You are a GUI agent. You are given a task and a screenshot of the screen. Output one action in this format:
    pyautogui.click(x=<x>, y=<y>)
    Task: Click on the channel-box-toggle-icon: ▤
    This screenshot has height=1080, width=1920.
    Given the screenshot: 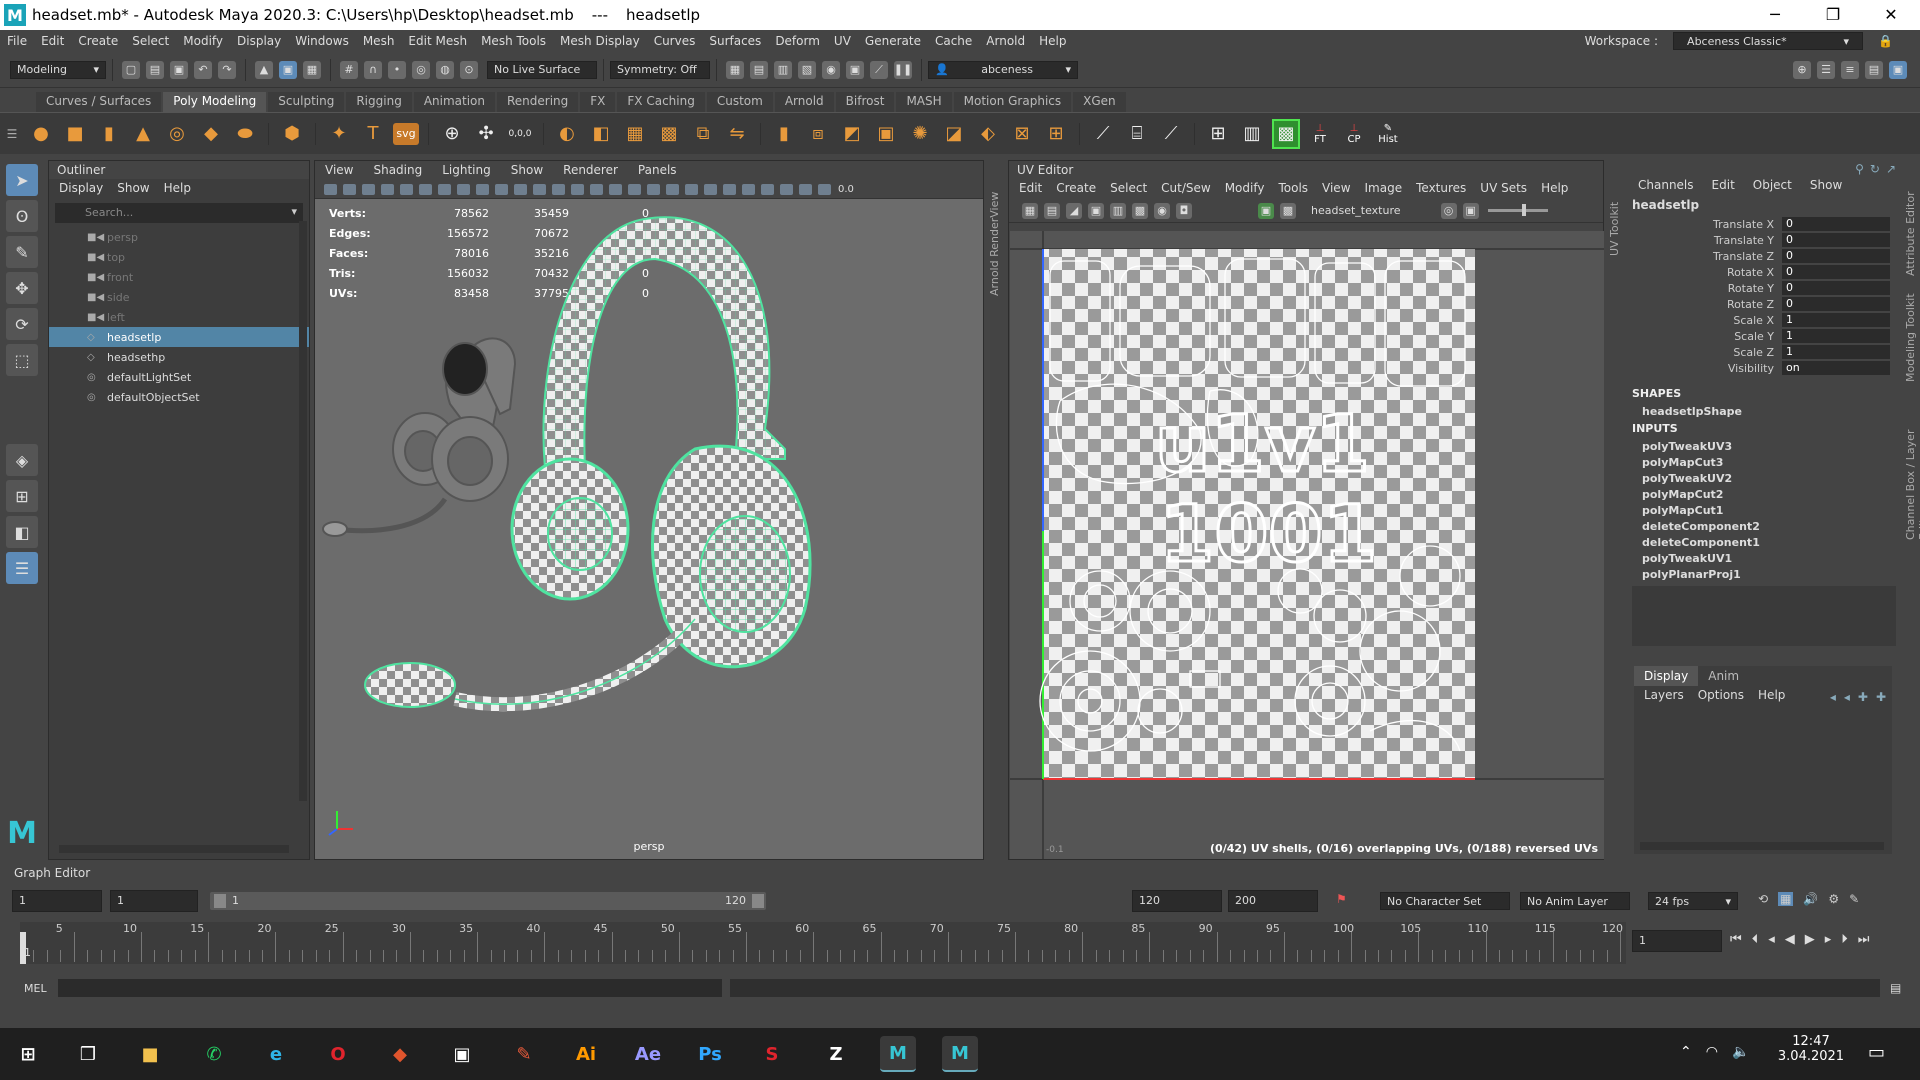 What is the action you would take?
    pyautogui.click(x=1874, y=69)
    